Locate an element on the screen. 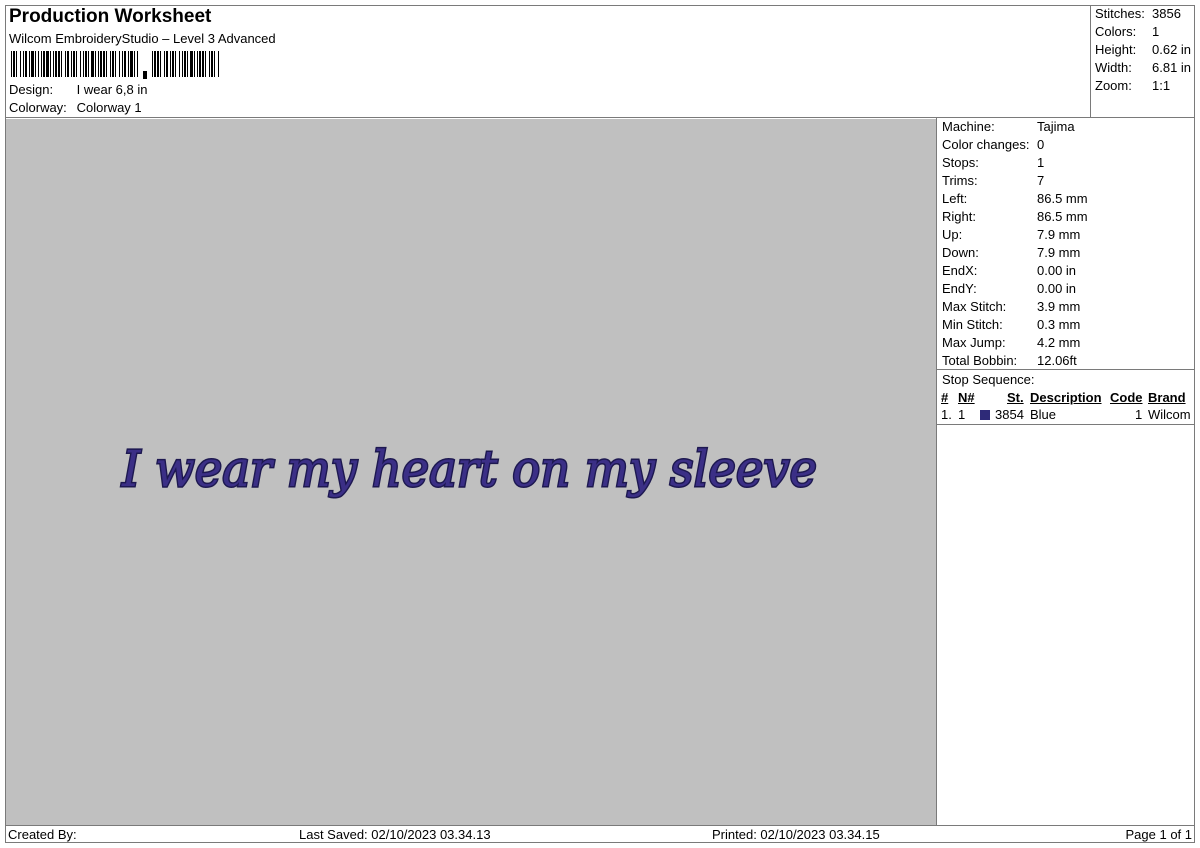  row-index: 1. is located at coordinates (946, 414).